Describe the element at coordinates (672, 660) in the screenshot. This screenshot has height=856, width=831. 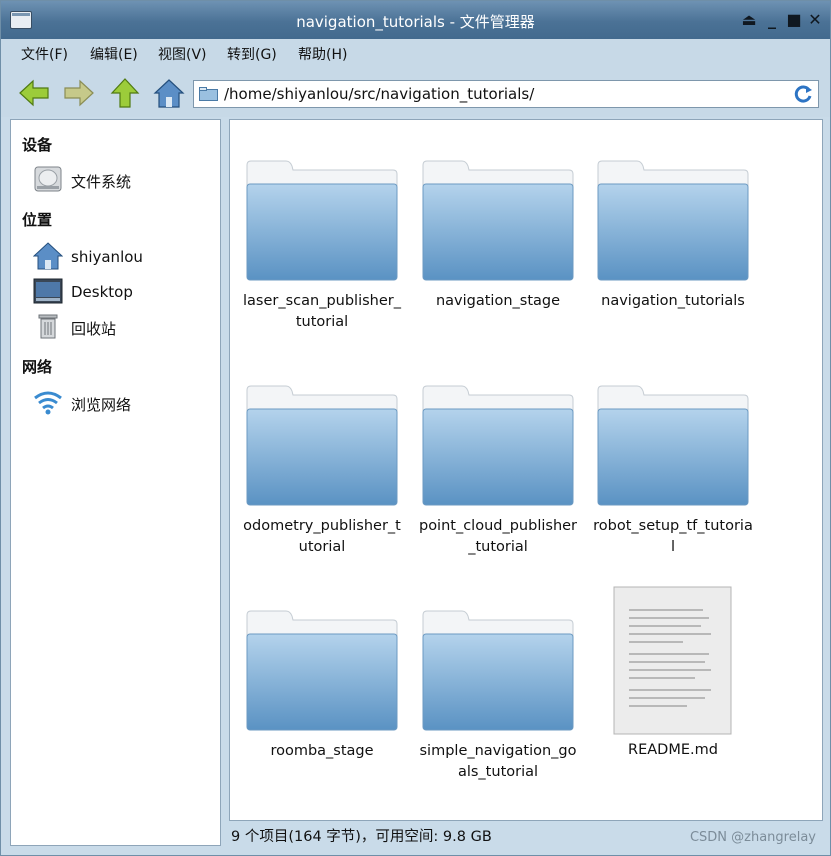
I see `text-document-icon` at that location.